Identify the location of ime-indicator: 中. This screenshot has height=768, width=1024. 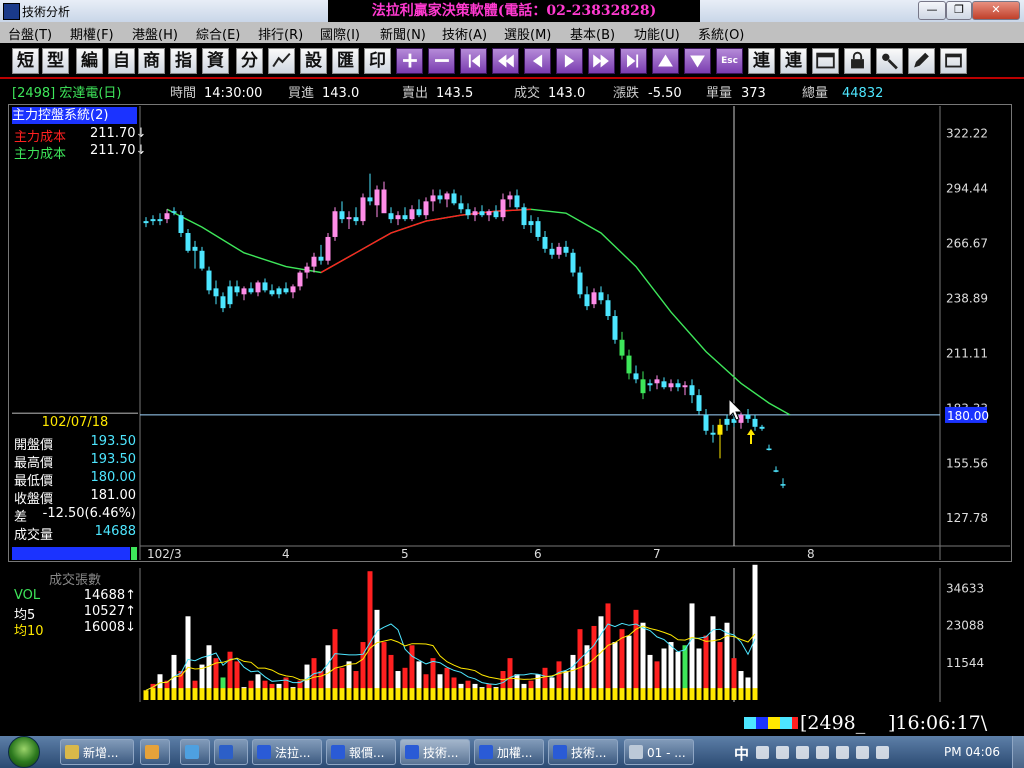
(741, 753).